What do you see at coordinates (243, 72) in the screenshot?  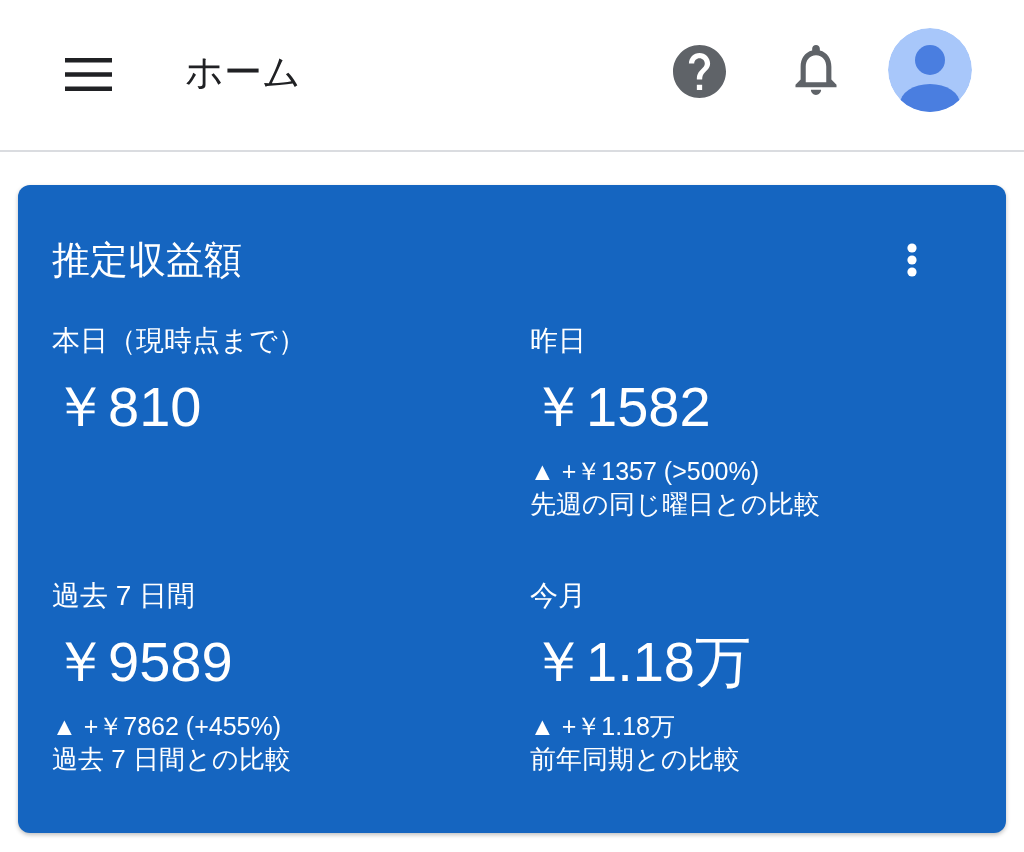 I see `page-title: ホーム` at bounding box center [243, 72].